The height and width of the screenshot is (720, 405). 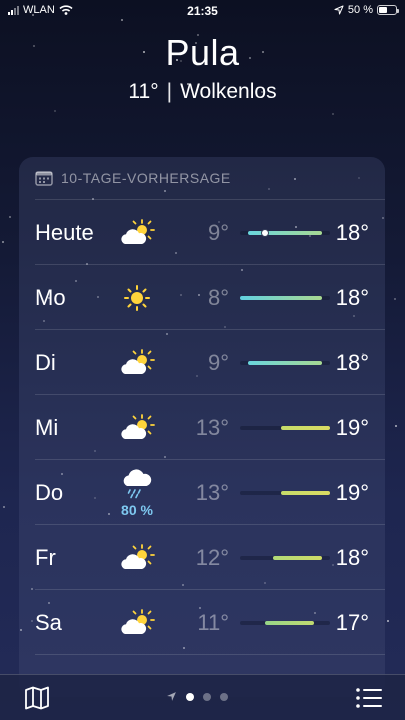 I want to click on current-temperature: 11°, so click(x=143, y=91).